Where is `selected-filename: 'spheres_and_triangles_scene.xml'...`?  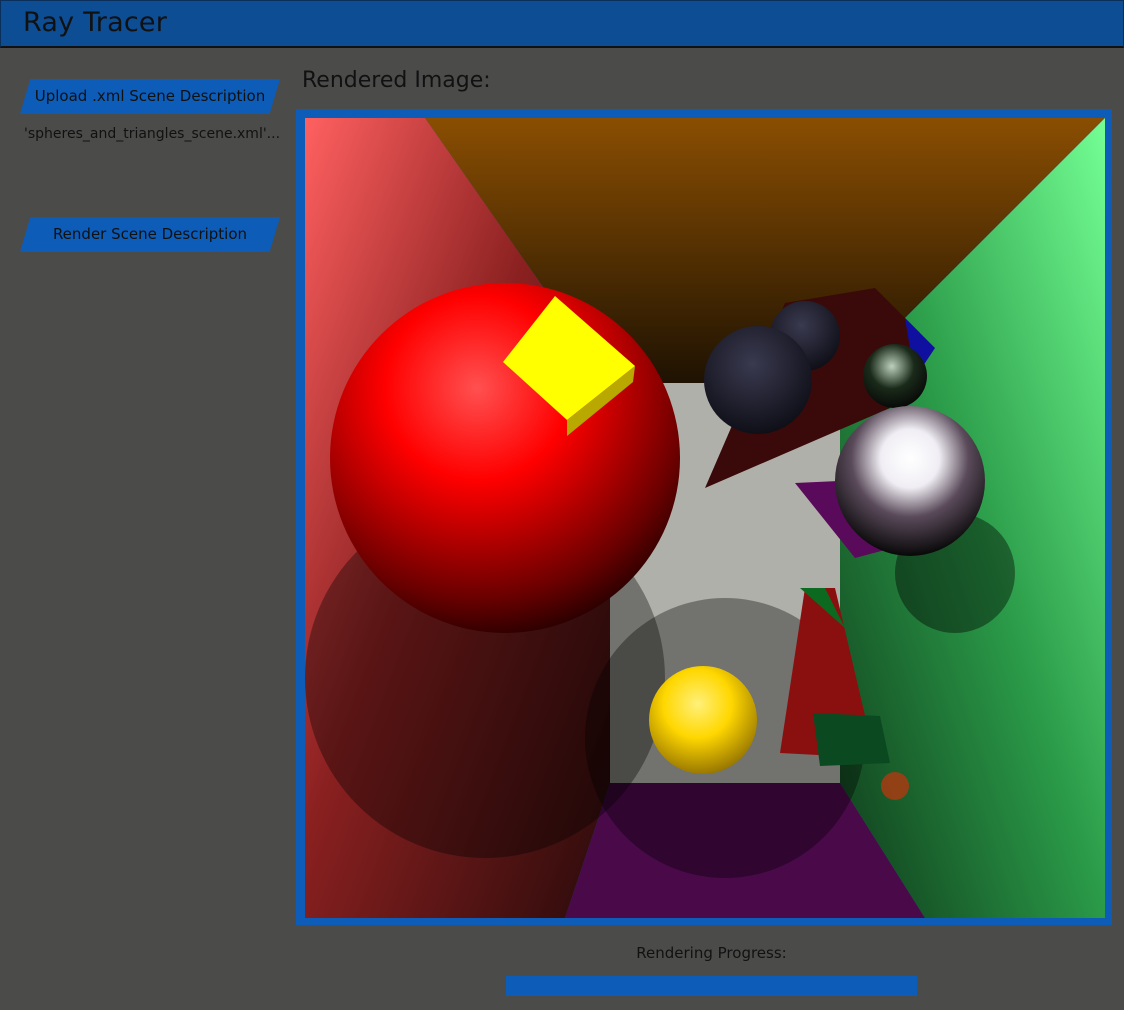 selected-filename: 'spheres_and_triangles_scene.xml'... is located at coordinates (152, 134).